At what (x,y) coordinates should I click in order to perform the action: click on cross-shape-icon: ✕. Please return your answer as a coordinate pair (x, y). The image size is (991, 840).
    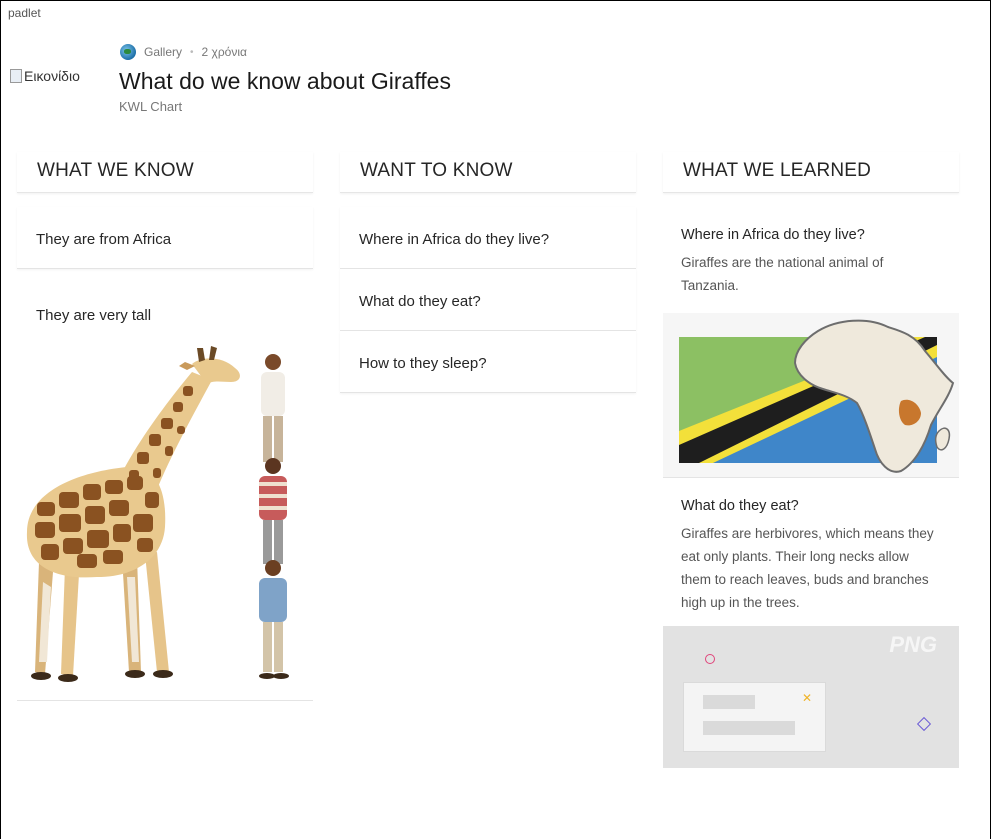
    Looking at the image, I should click on (807, 698).